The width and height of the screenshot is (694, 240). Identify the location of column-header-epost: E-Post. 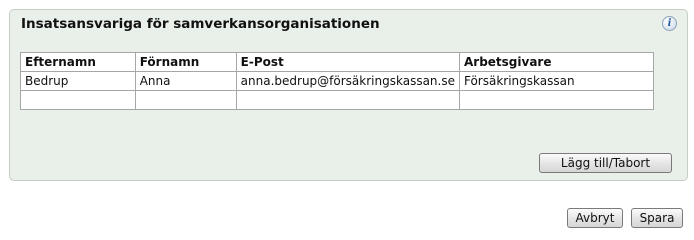
(347, 62).